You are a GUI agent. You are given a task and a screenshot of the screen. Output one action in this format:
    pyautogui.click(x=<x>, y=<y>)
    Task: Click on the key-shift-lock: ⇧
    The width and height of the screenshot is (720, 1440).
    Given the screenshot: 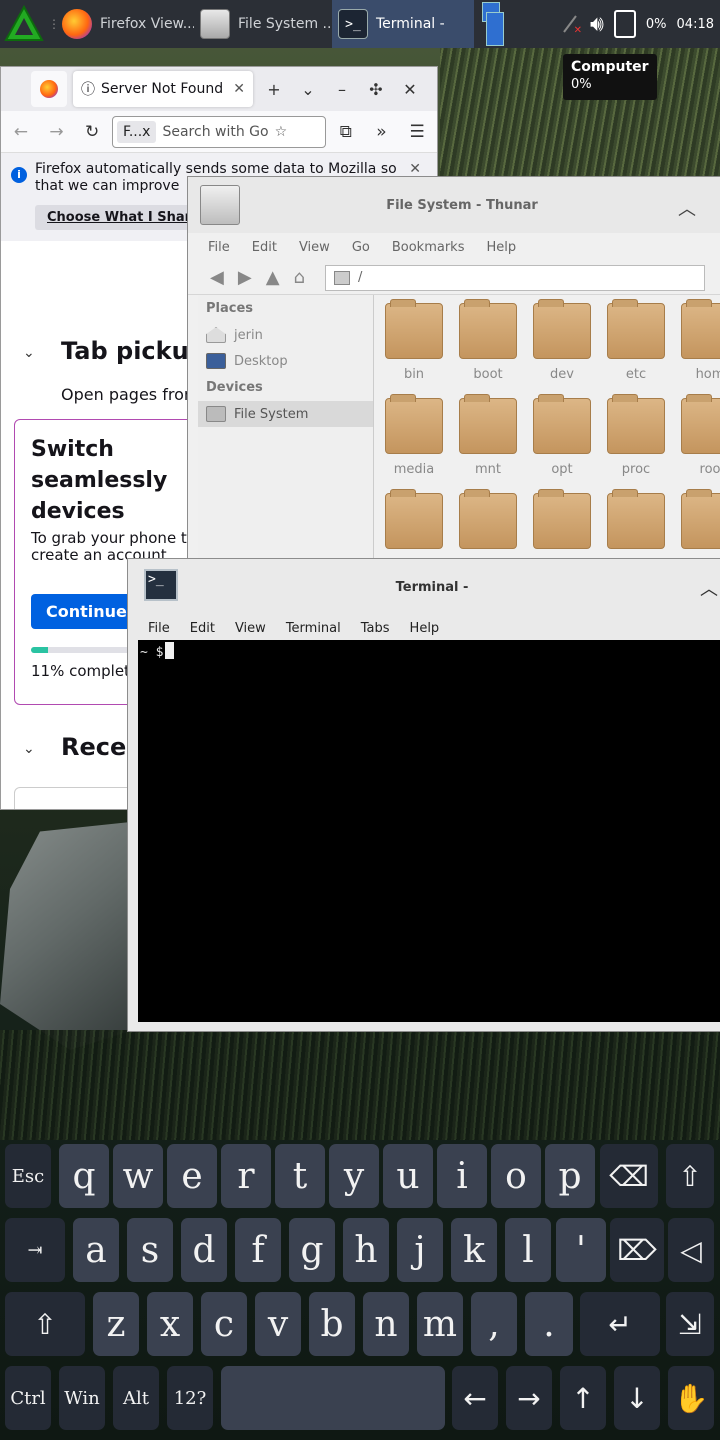 What is the action you would take?
    pyautogui.click(x=690, y=1176)
    